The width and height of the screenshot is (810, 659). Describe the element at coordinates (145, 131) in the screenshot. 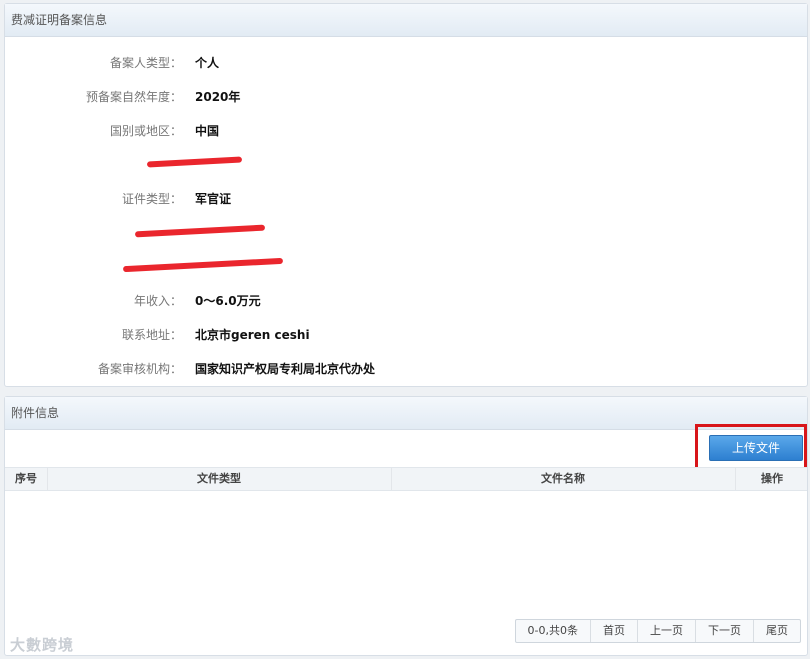

I see `country-label: 国别或地区：` at that location.